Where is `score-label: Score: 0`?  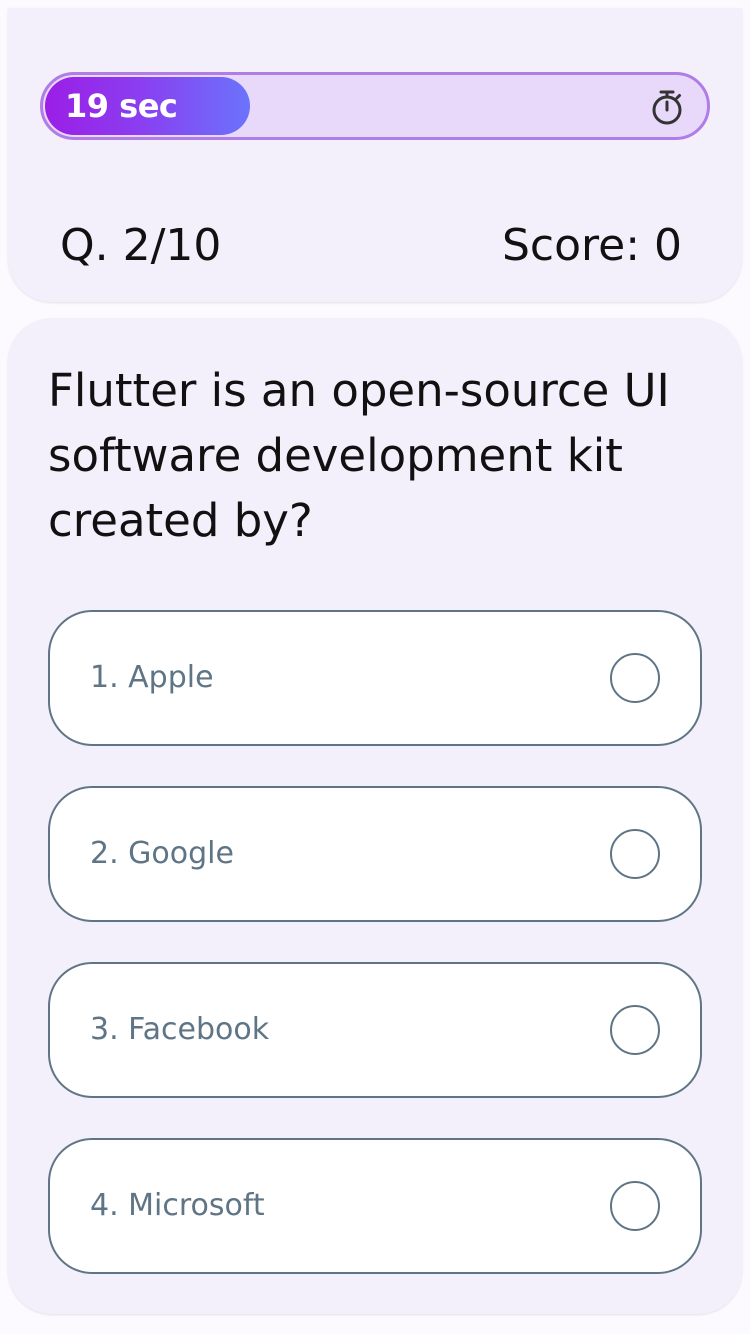
score-label: Score: 0 is located at coordinates (591, 245).